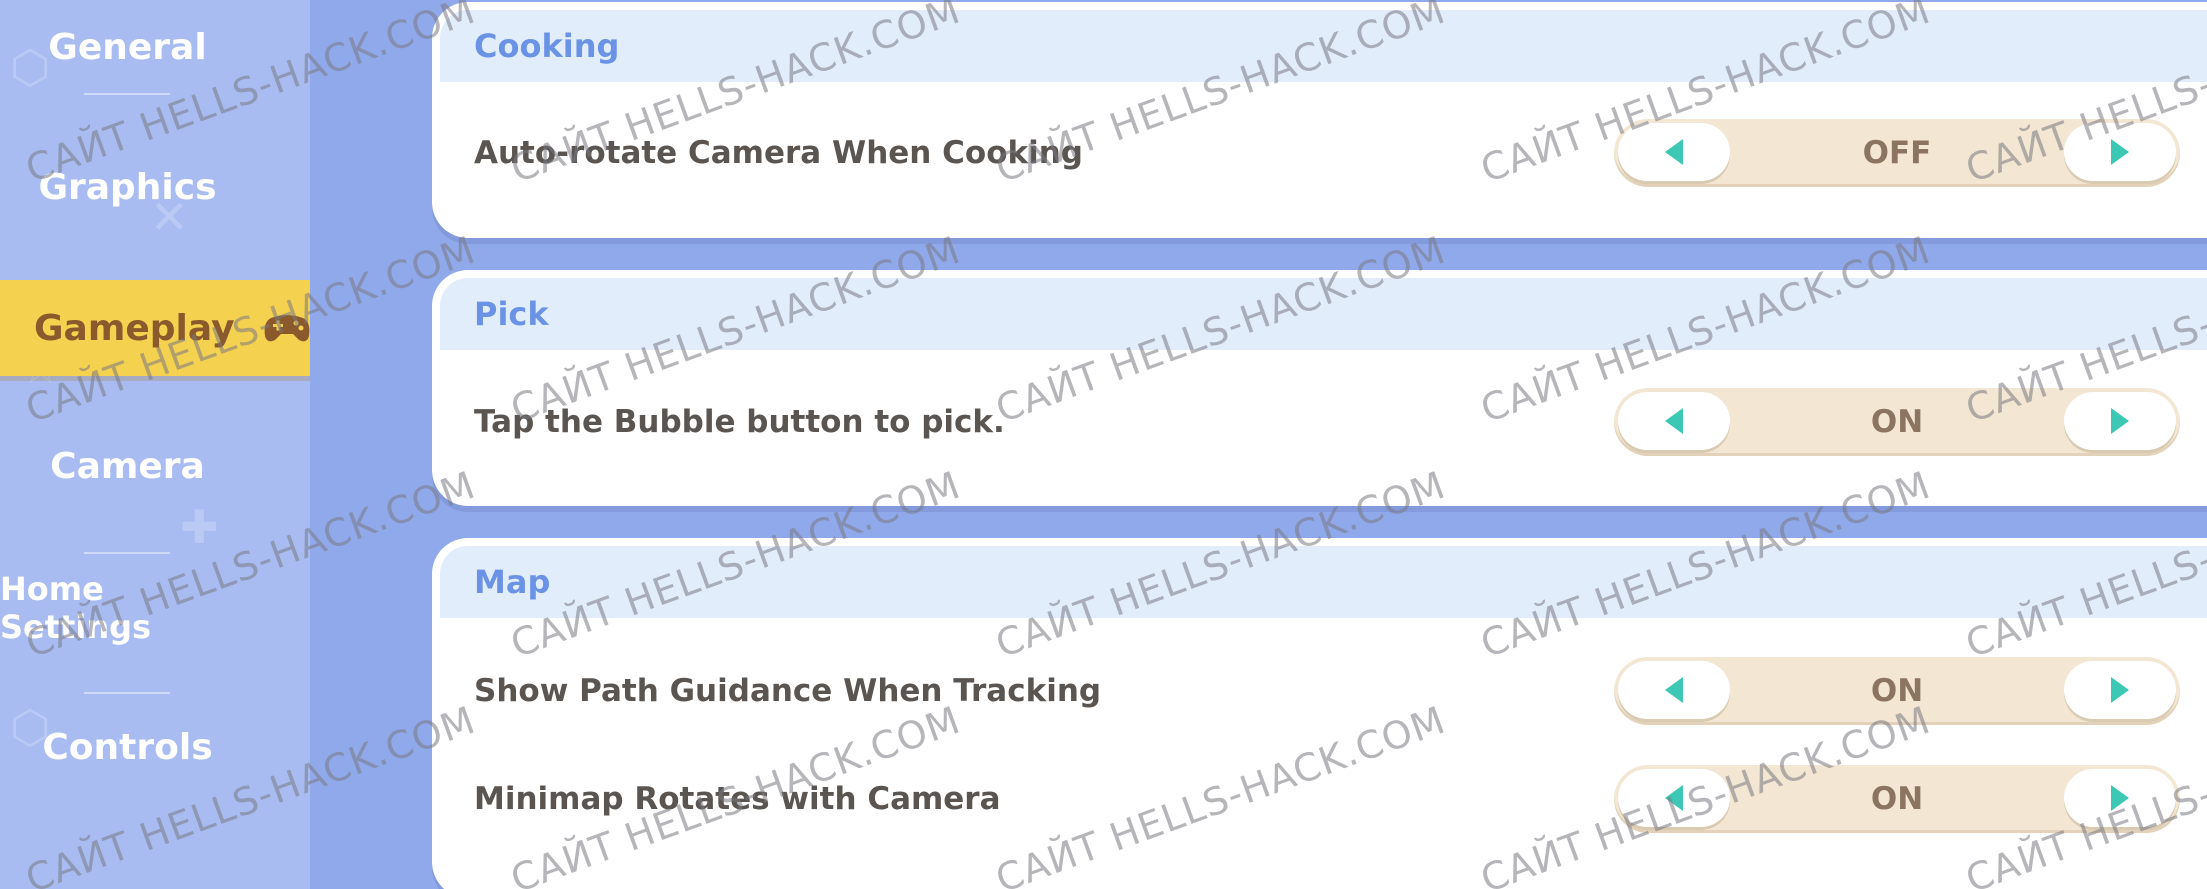 This screenshot has width=2207, height=889. Describe the element at coordinates (1319, 153) in the screenshot. I see `setting-row: Auto-rotate Camera When Cooking OFF` at that location.